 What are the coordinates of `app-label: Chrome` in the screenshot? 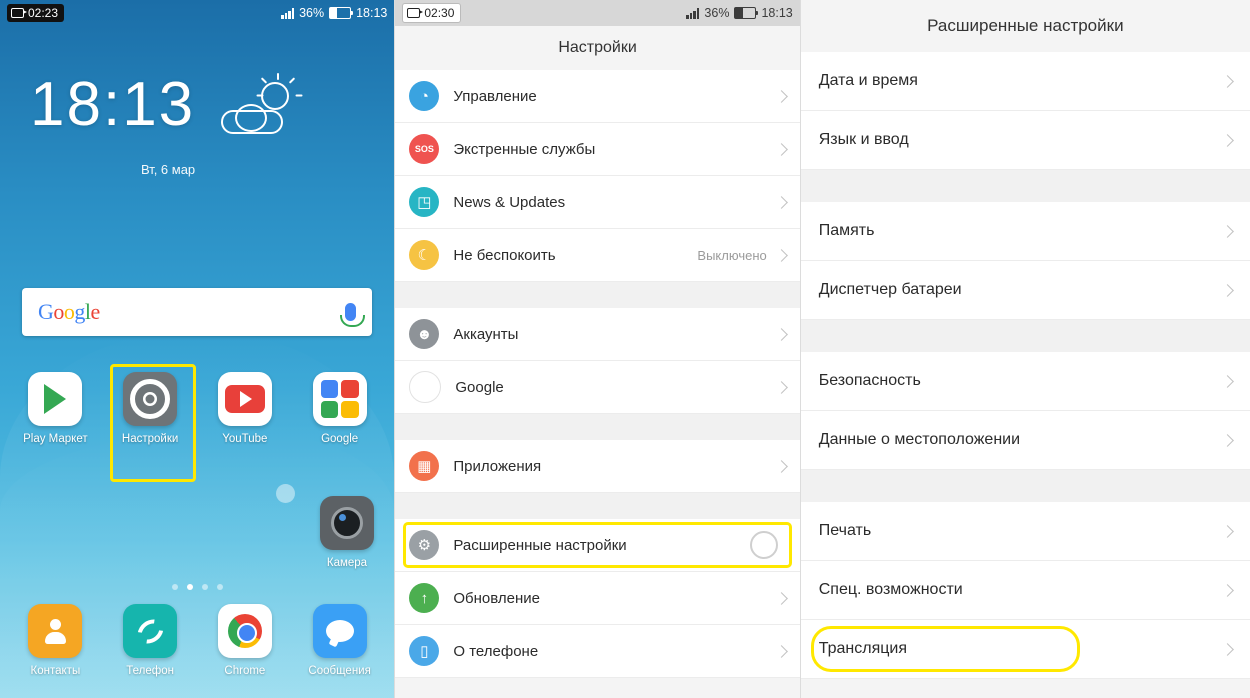 It's located at (245, 671).